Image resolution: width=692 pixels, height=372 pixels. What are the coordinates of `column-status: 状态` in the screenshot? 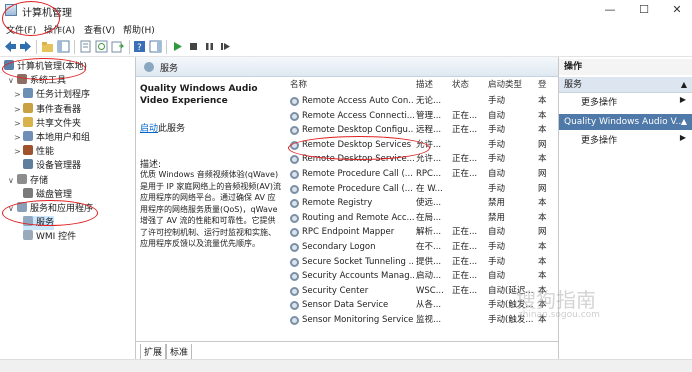 It's located at (460, 85).